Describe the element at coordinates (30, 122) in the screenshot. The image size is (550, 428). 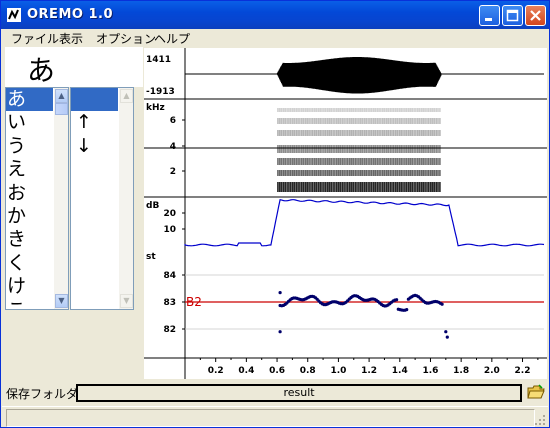
I see `char-list-item: い` at that location.